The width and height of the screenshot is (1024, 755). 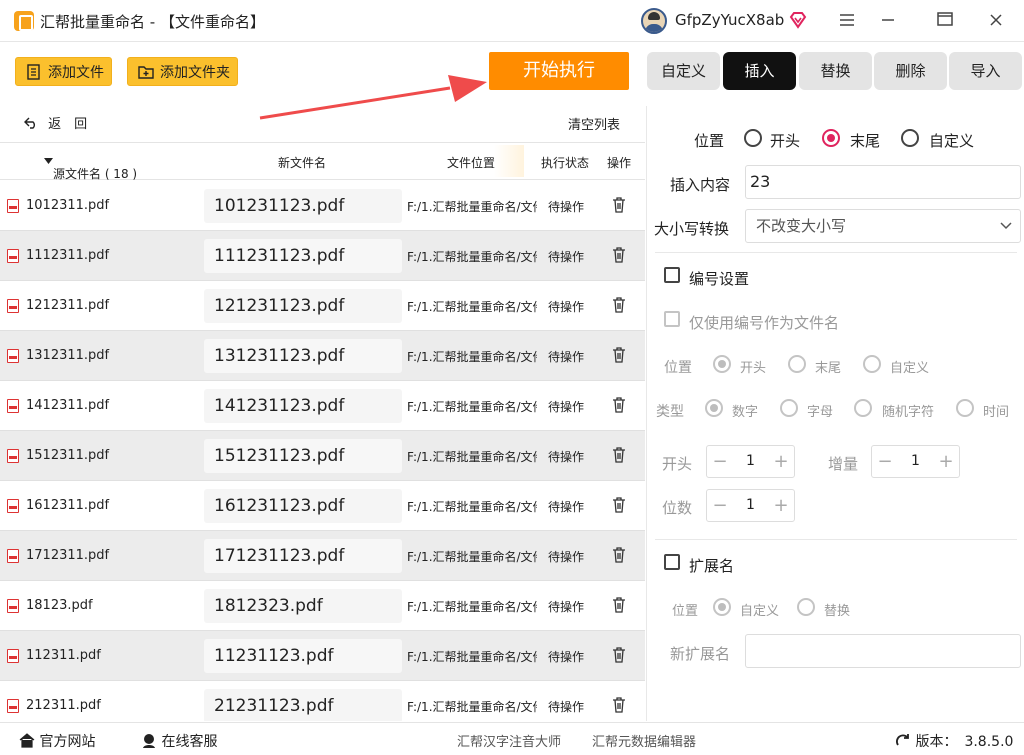 I want to click on radio-pos-end, so click(x=831, y=138).